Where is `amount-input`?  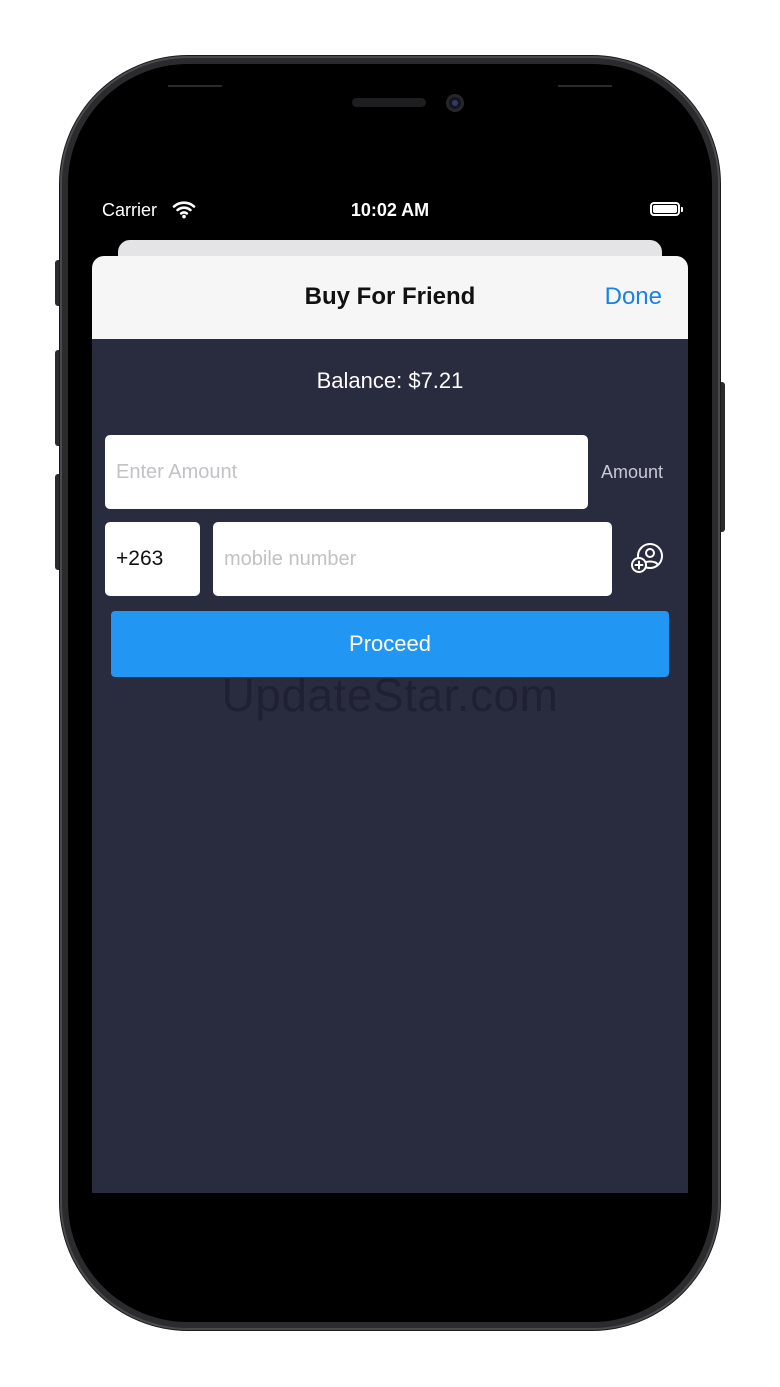
amount-input is located at coordinates (346, 472).